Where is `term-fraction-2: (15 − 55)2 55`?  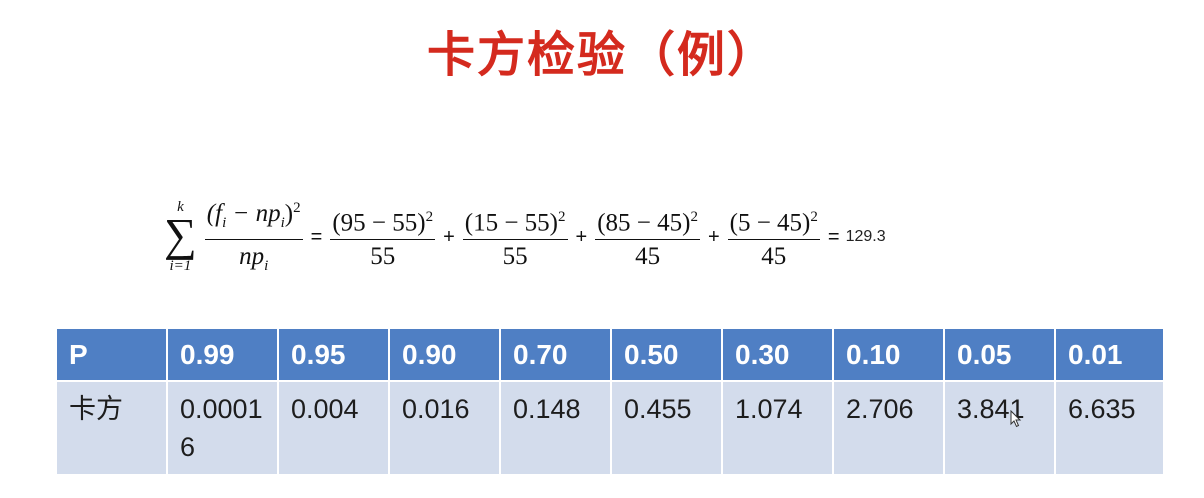 term-fraction-2: (15 − 55)2 55 is located at coordinates (515, 237).